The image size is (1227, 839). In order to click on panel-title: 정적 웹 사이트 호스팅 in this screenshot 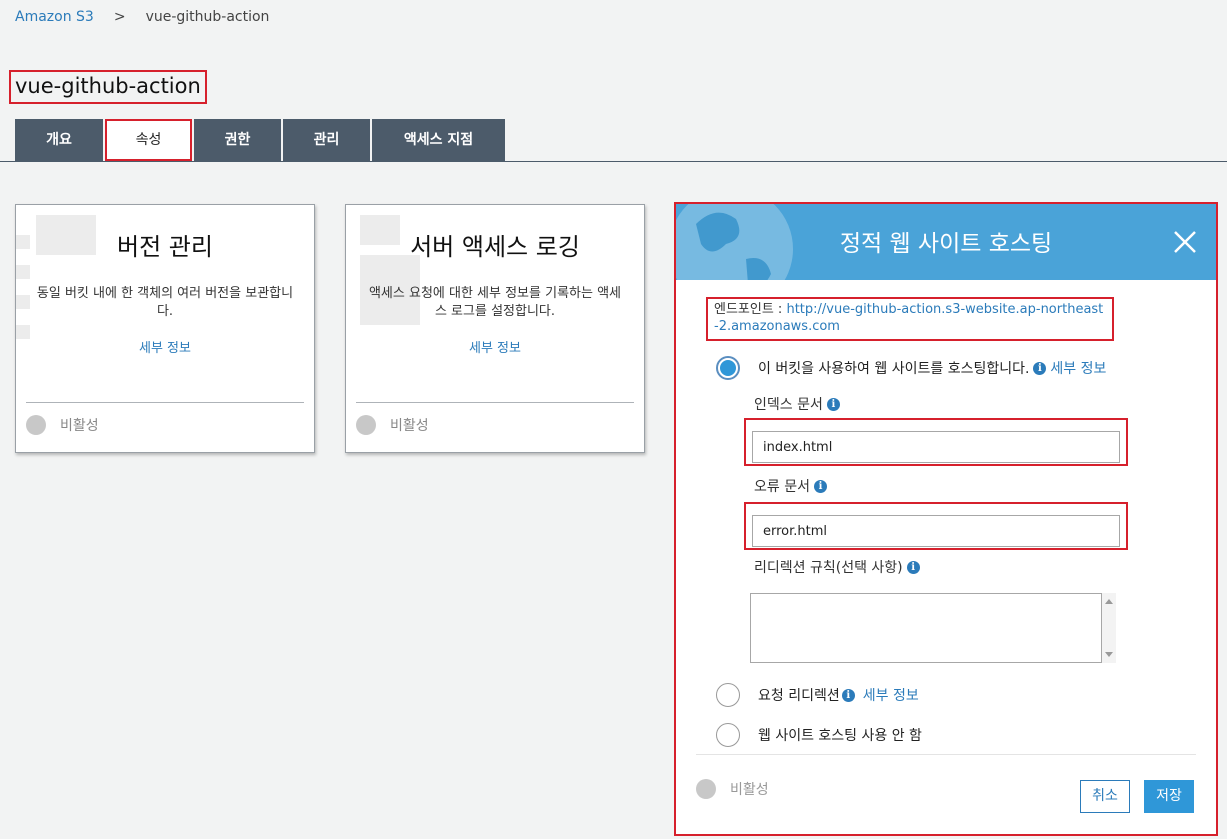, I will do `click(946, 244)`.